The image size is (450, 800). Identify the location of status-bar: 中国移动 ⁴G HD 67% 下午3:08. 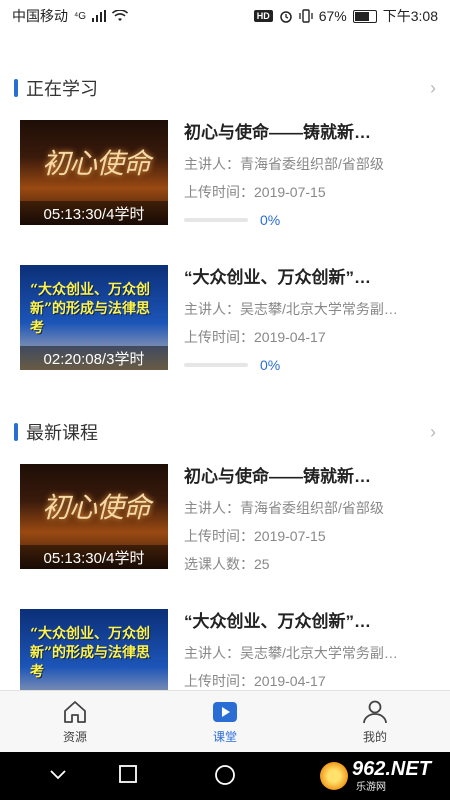
(225, 16).